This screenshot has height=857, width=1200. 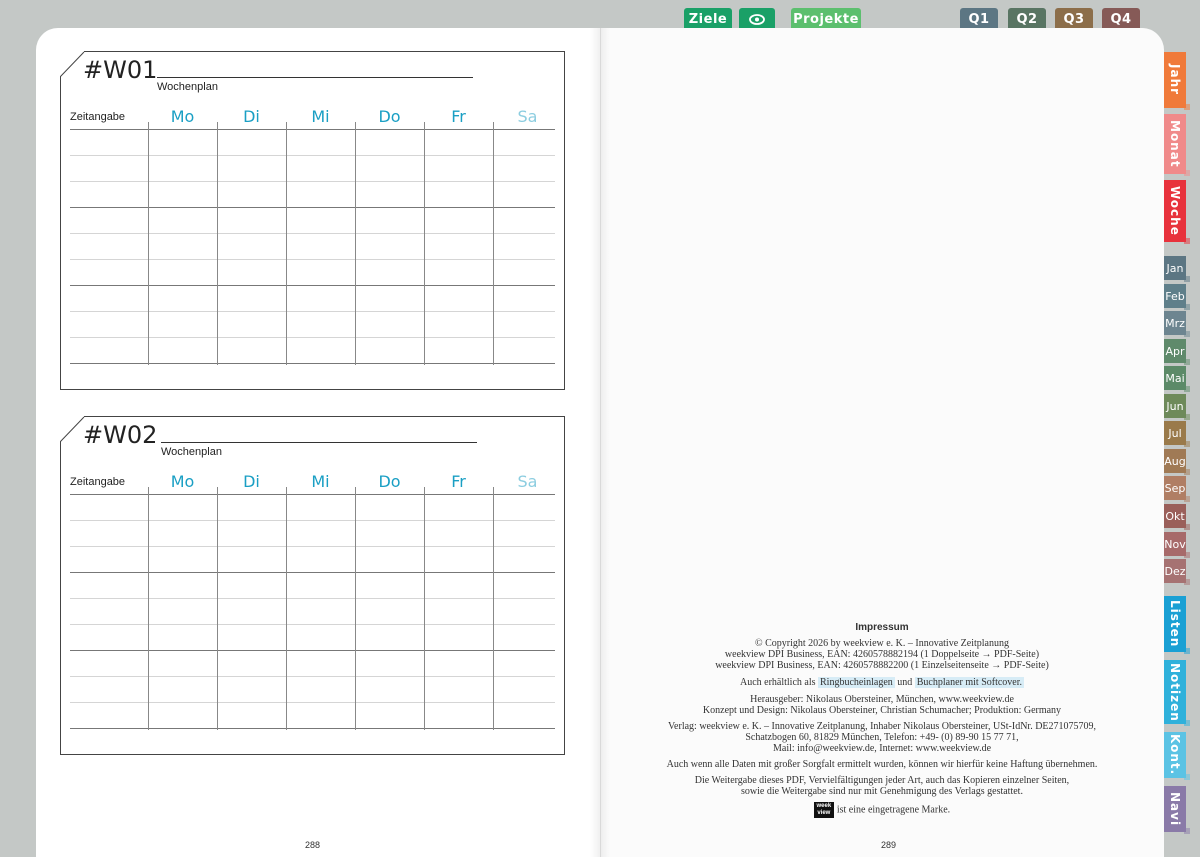 I want to click on tab-ziele: Ziele, so click(x=708, y=19).